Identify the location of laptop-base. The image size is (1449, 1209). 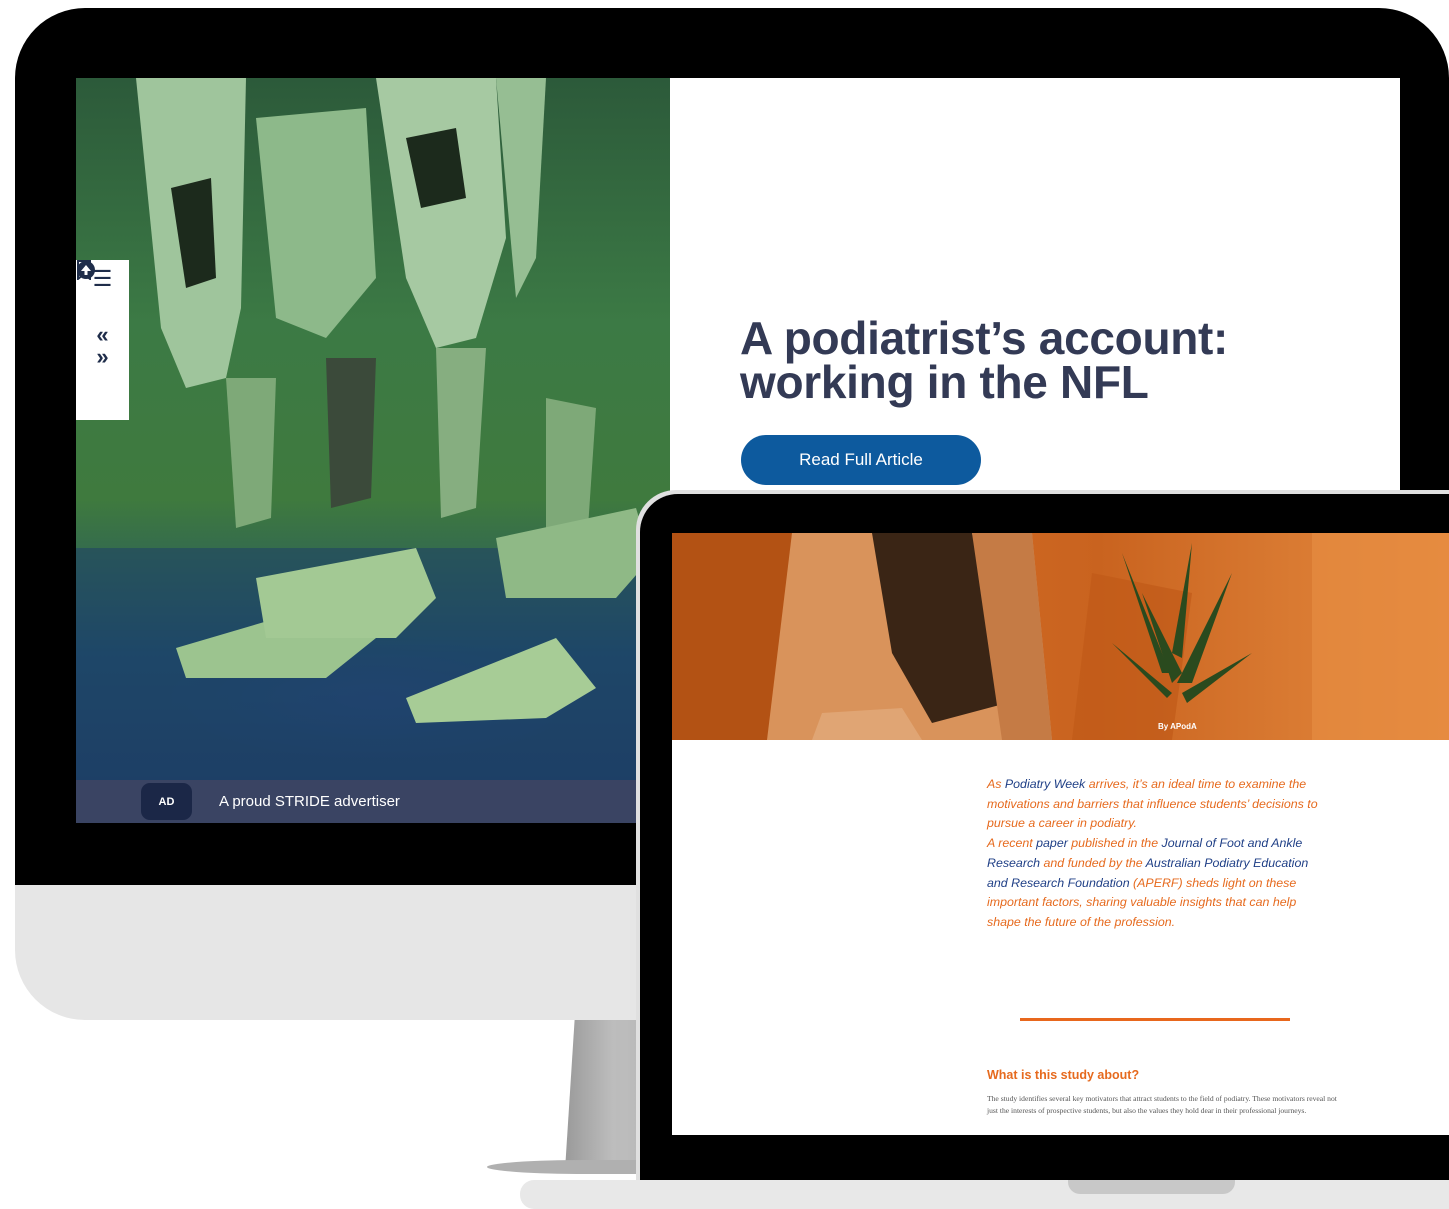
(984, 1194).